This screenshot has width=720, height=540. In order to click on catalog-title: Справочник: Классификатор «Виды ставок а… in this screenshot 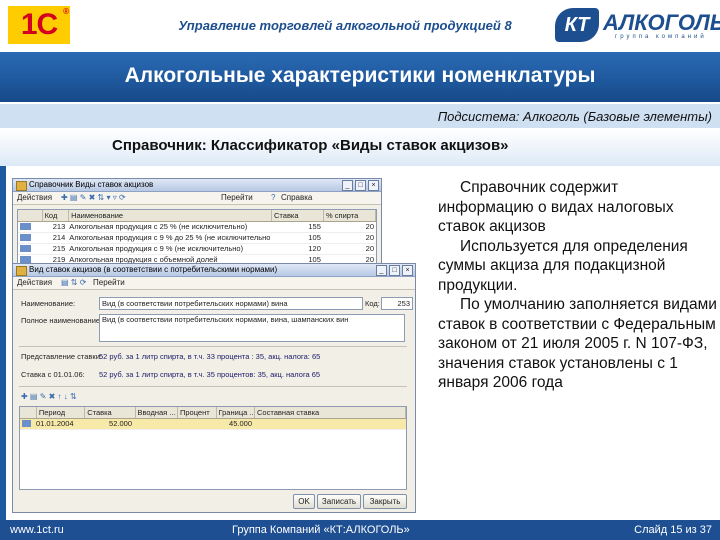, I will do `click(310, 145)`.